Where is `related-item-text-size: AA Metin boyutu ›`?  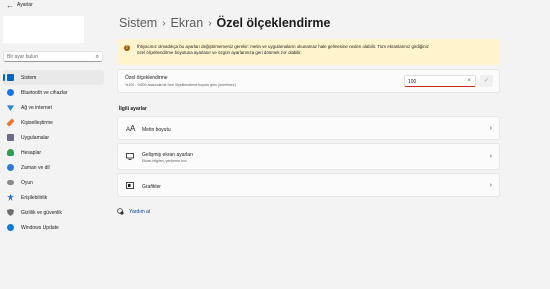 related-item-text-size: AA Metin boyutu › is located at coordinates (308, 128).